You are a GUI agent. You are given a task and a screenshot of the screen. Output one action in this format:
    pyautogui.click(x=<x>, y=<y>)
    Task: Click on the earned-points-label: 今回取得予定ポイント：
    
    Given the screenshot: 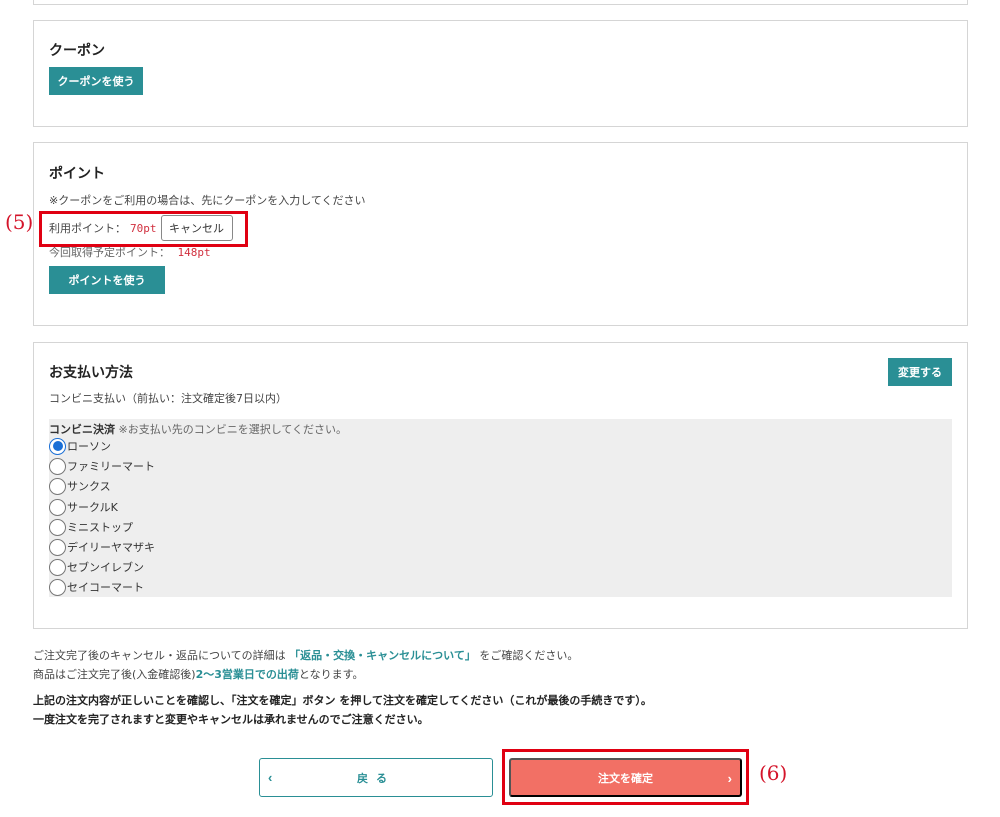 What is the action you would take?
    pyautogui.click(x=109, y=252)
    